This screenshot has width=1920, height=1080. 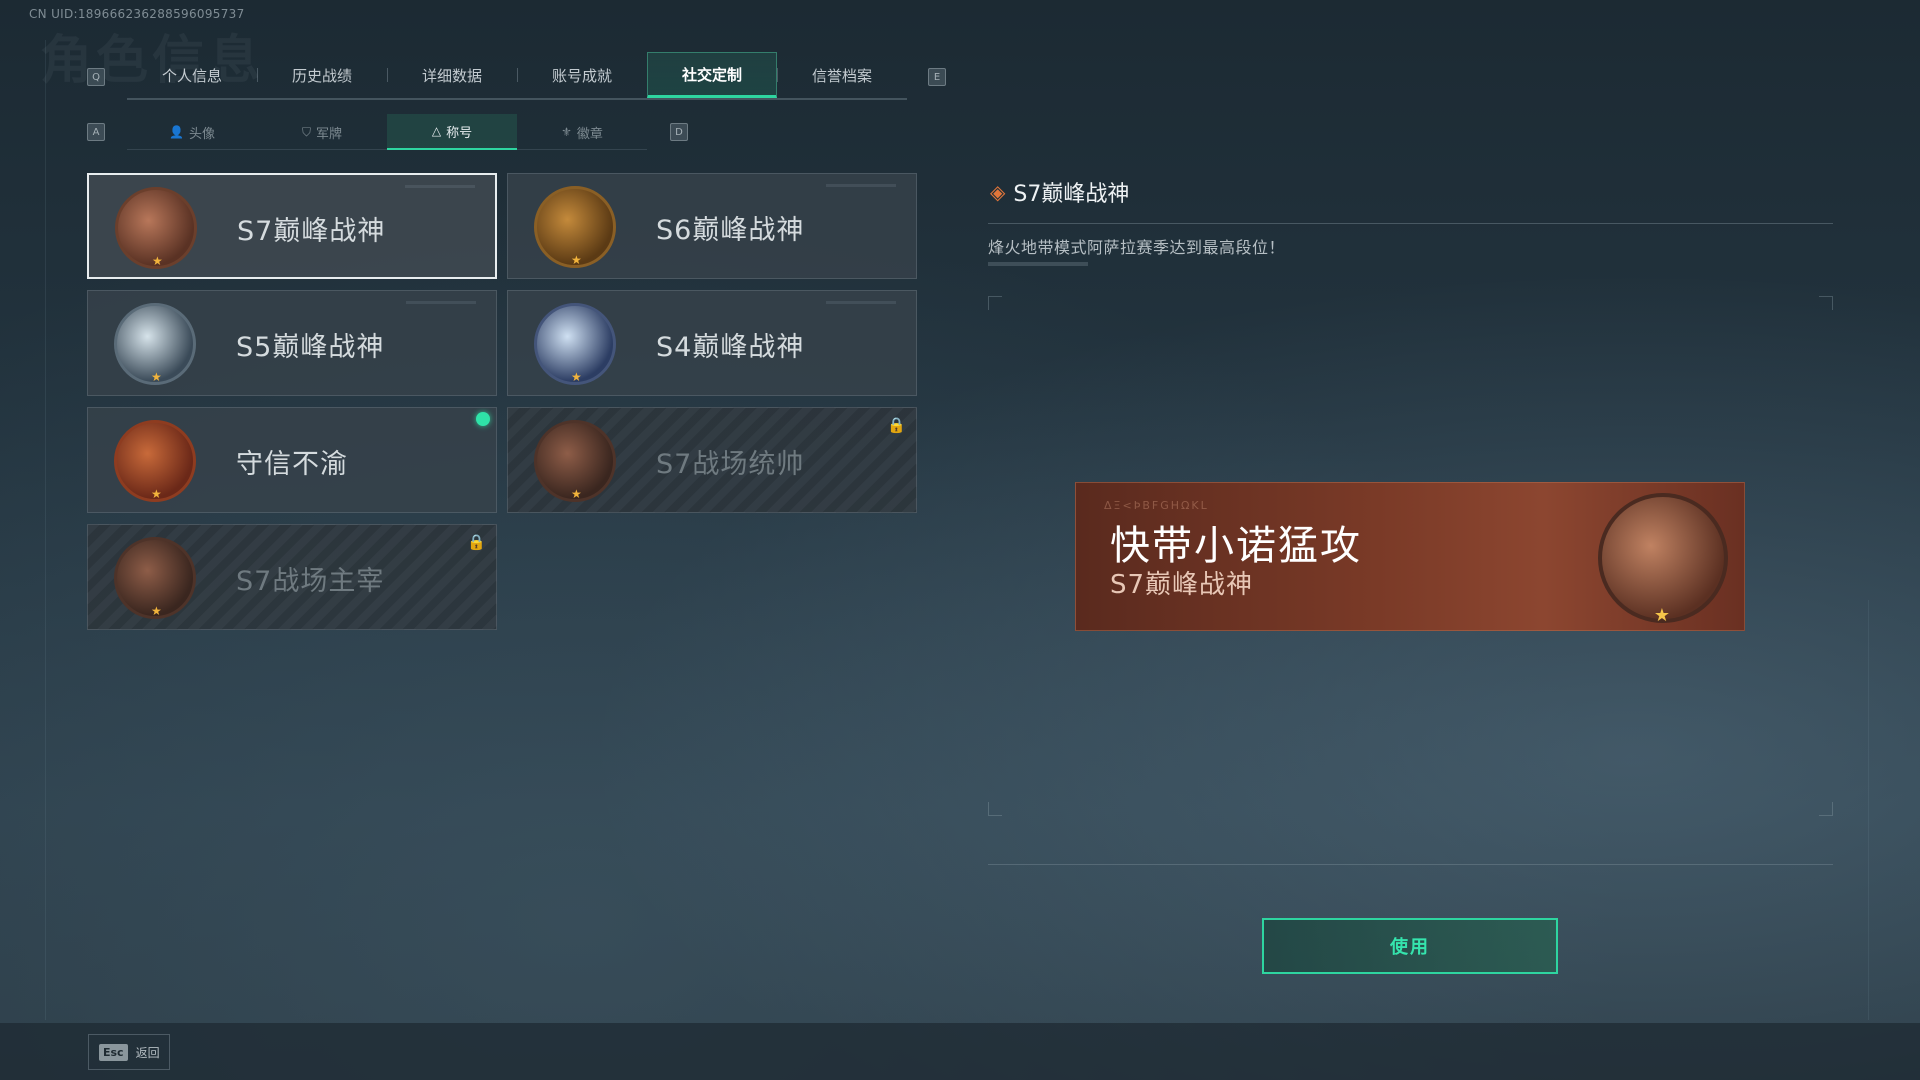 What do you see at coordinates (1410, 223) in the screenshot?
I see `detail-divider` at bounding box center [1410, 223].